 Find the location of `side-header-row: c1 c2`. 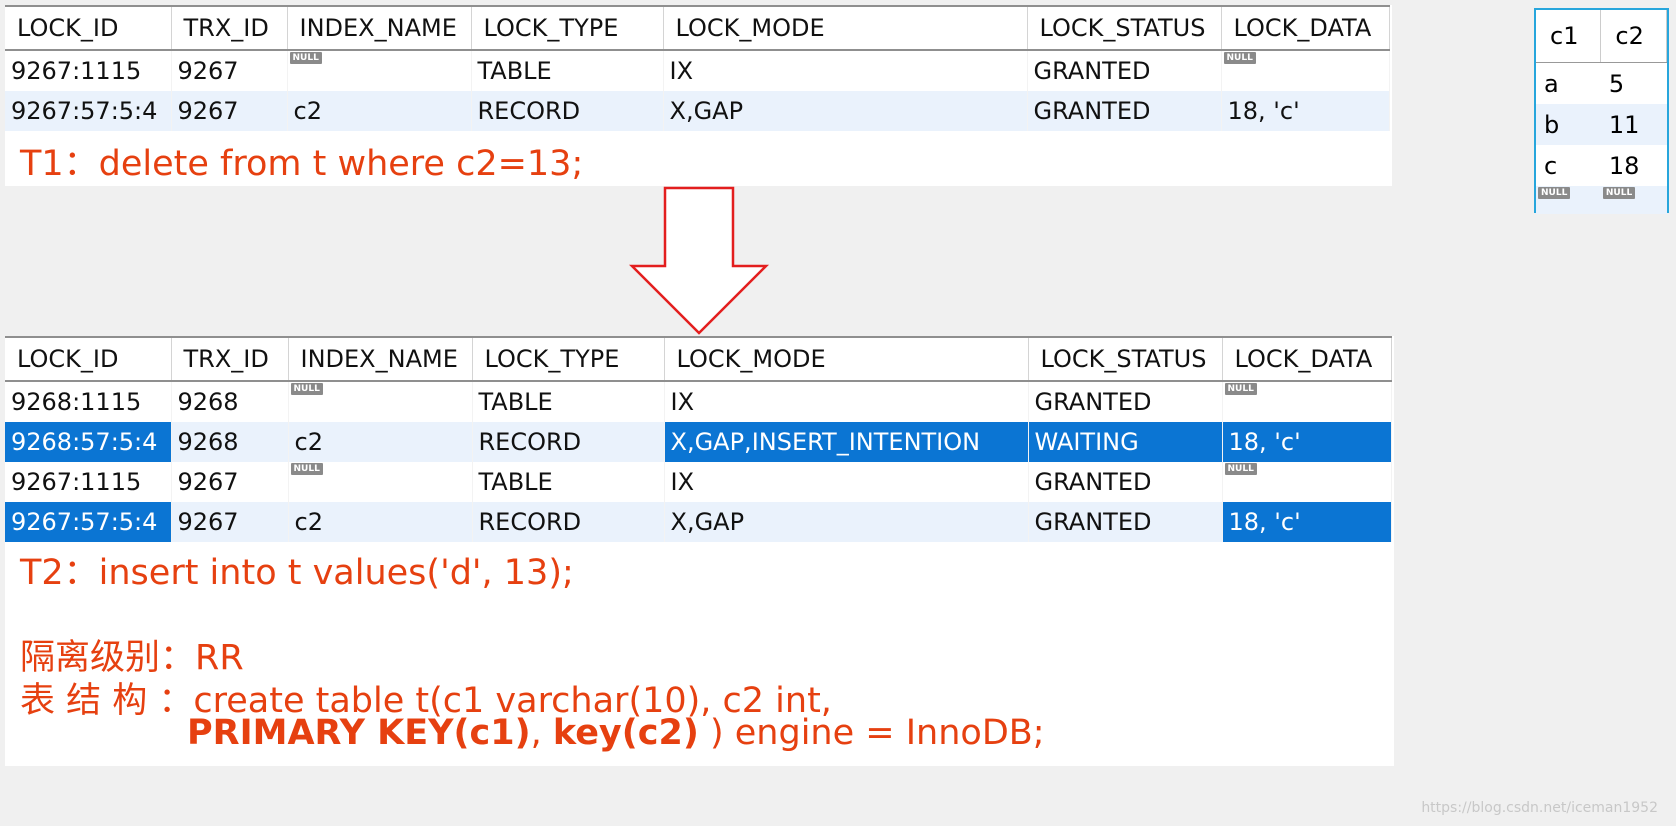

side-header-row: c1 c2 is located at coordinates (1601, 36).